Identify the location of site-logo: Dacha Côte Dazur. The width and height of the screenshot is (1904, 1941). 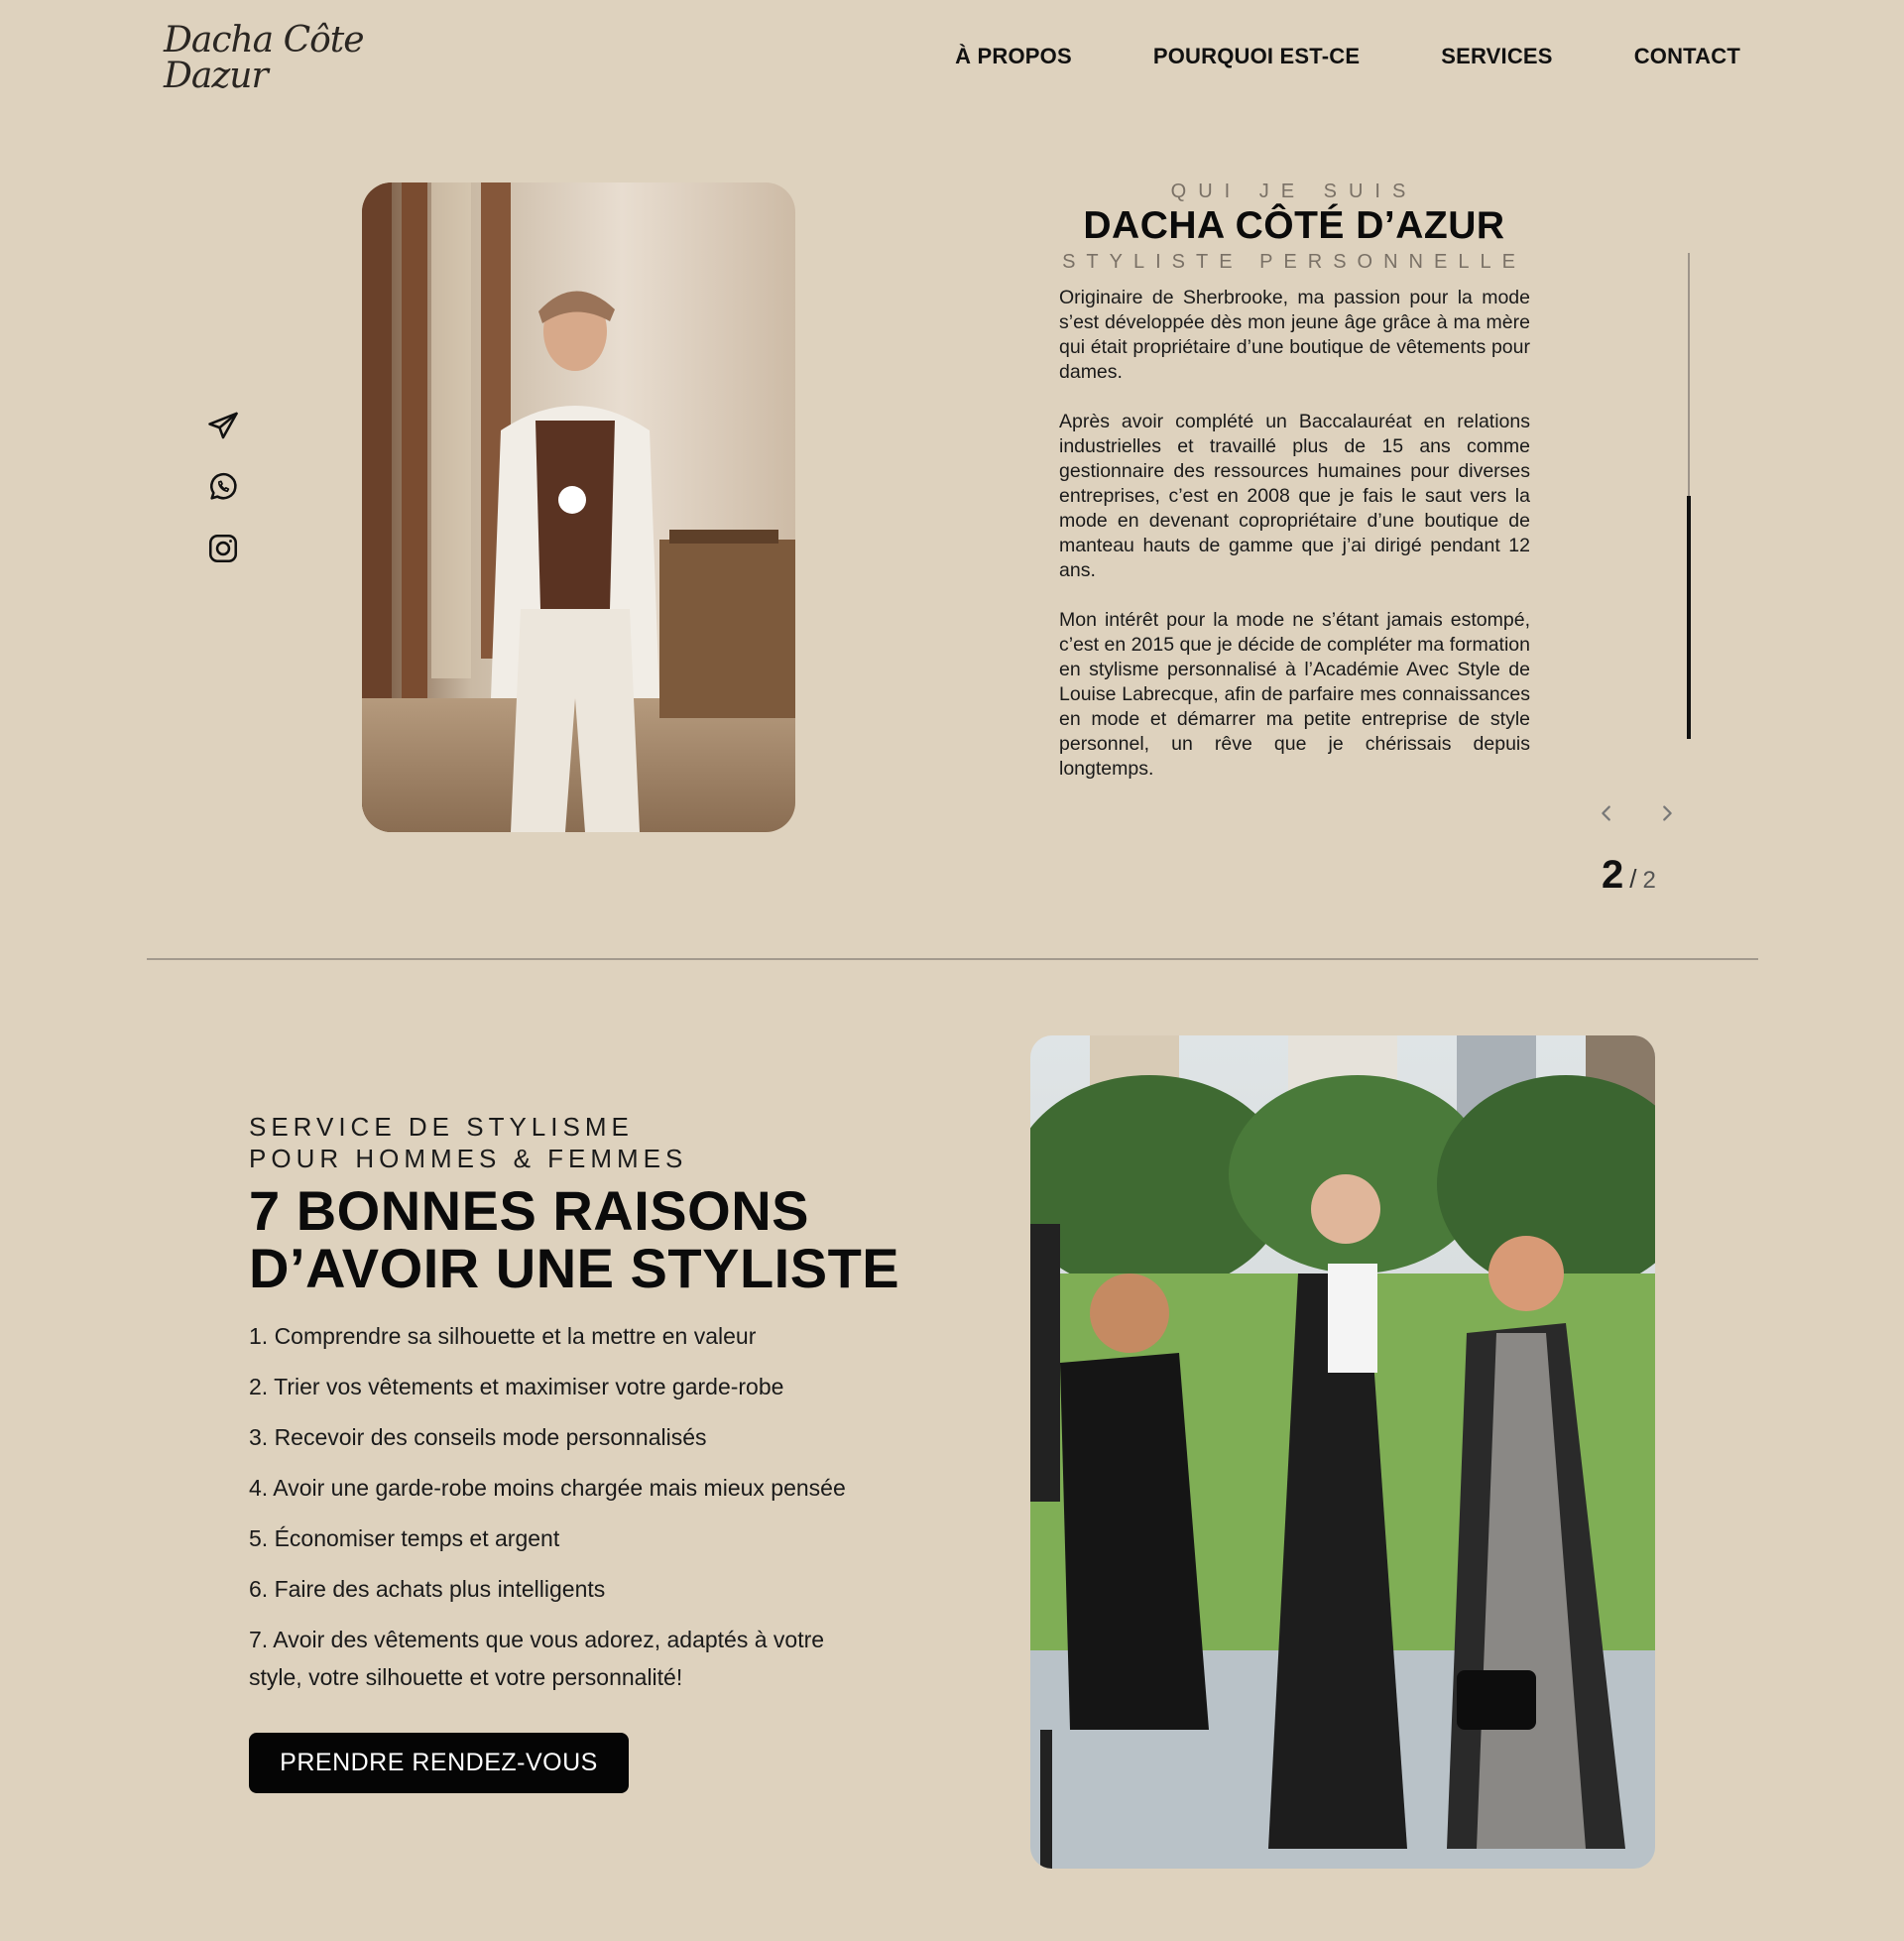
(290, 58).